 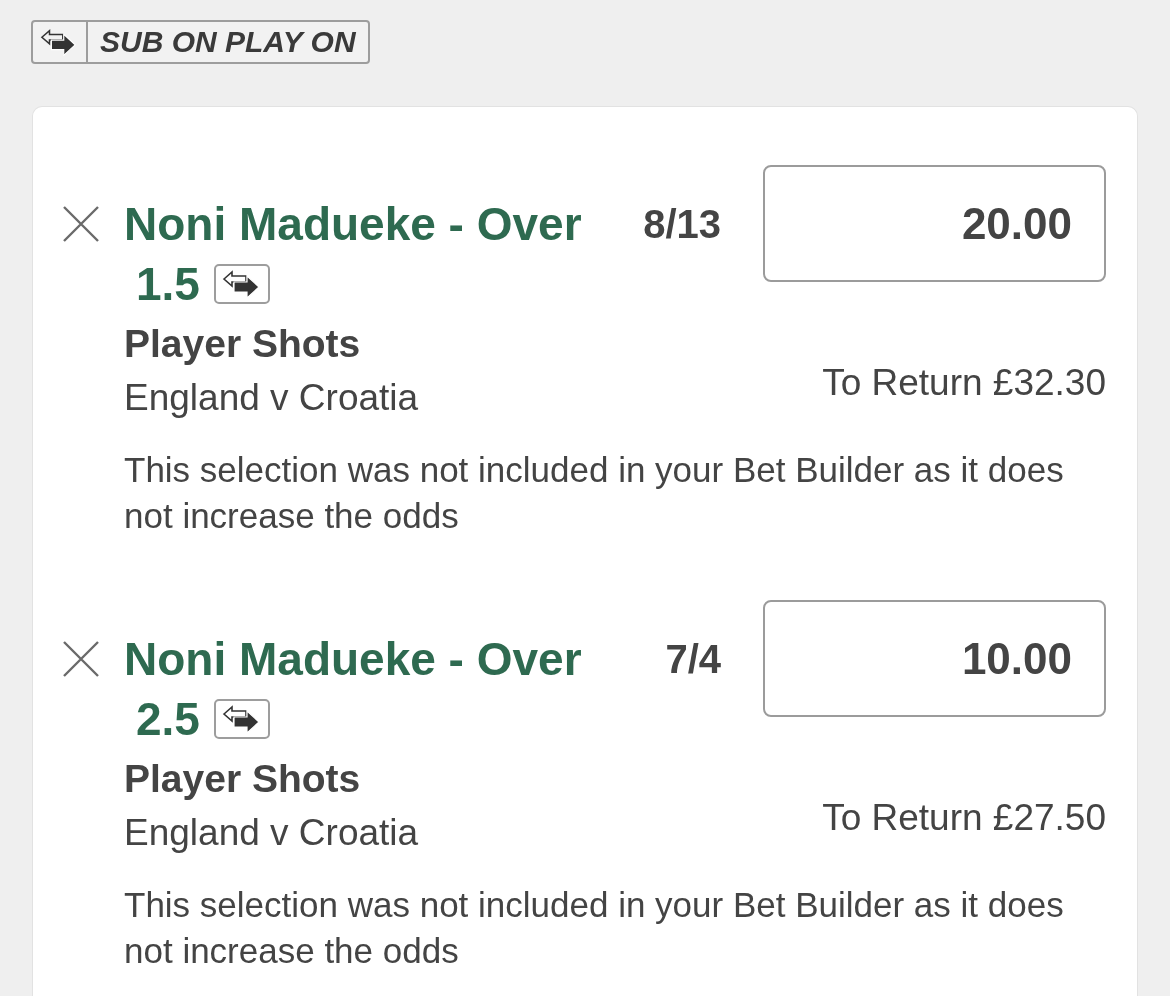 What do you see at coordinates (228, 42) in the screenshot?
I see `badge-label: SUB ON PLAY ON` at bounding box center [228, 42].